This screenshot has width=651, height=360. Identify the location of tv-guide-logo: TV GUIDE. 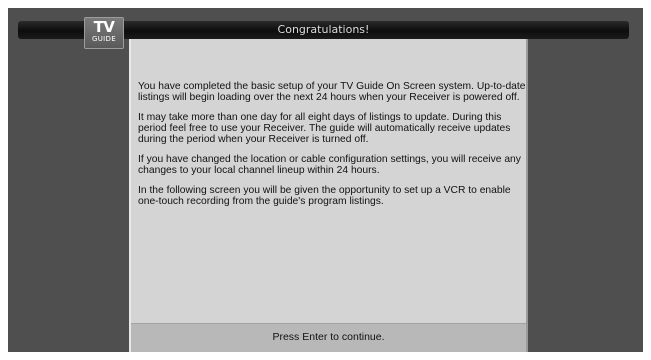
(104, 33).